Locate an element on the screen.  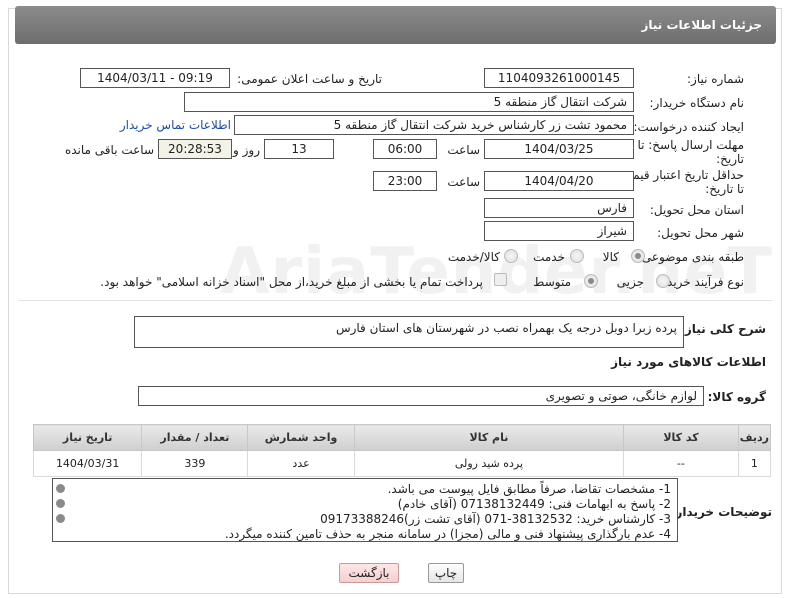
goods-info-title: اطلاعات کالاهای مورد نیاز is located at coordinates (688, 362).